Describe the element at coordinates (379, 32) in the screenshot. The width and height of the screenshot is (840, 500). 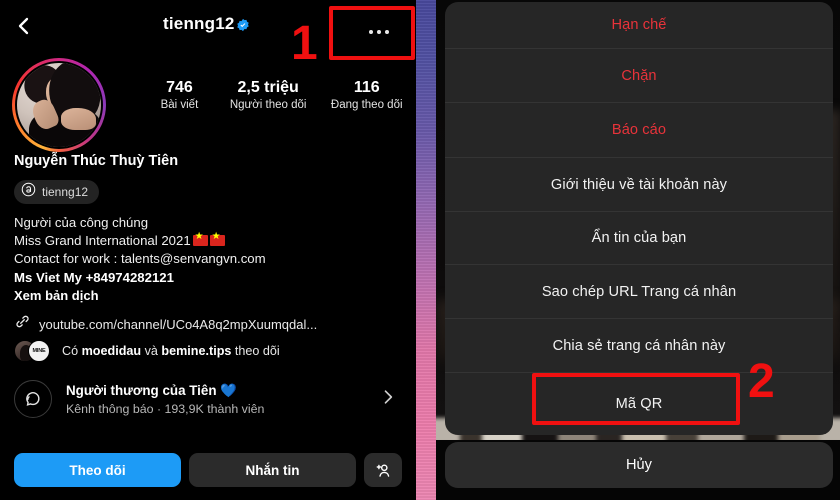
I see `three-dots-icon` at that location.